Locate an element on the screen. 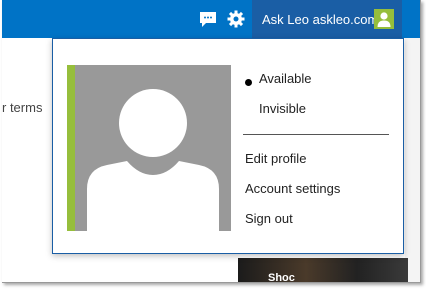 The image size is (426, 299). gear-icon is located at coordinates (236, 19).